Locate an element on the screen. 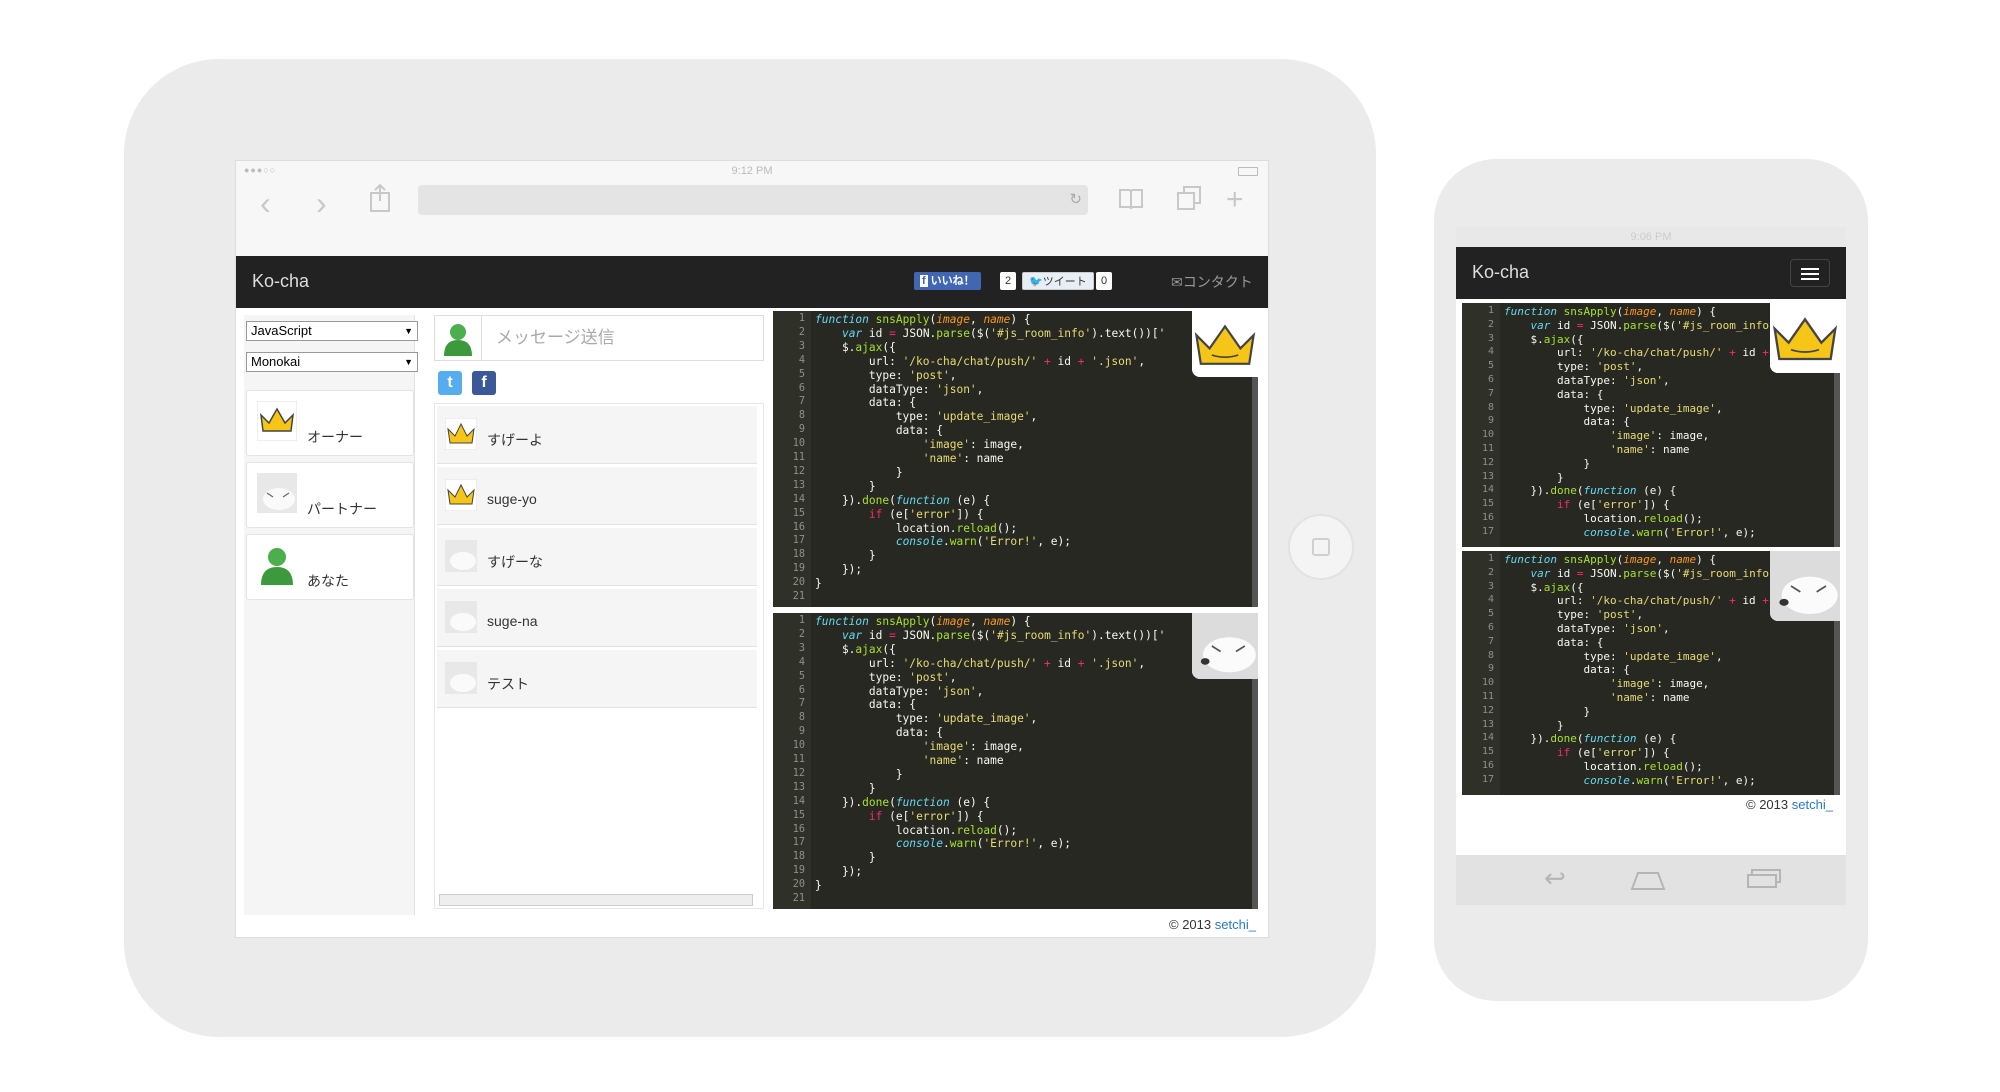  list-item: suge-yo is located at coordinates (597, 496).